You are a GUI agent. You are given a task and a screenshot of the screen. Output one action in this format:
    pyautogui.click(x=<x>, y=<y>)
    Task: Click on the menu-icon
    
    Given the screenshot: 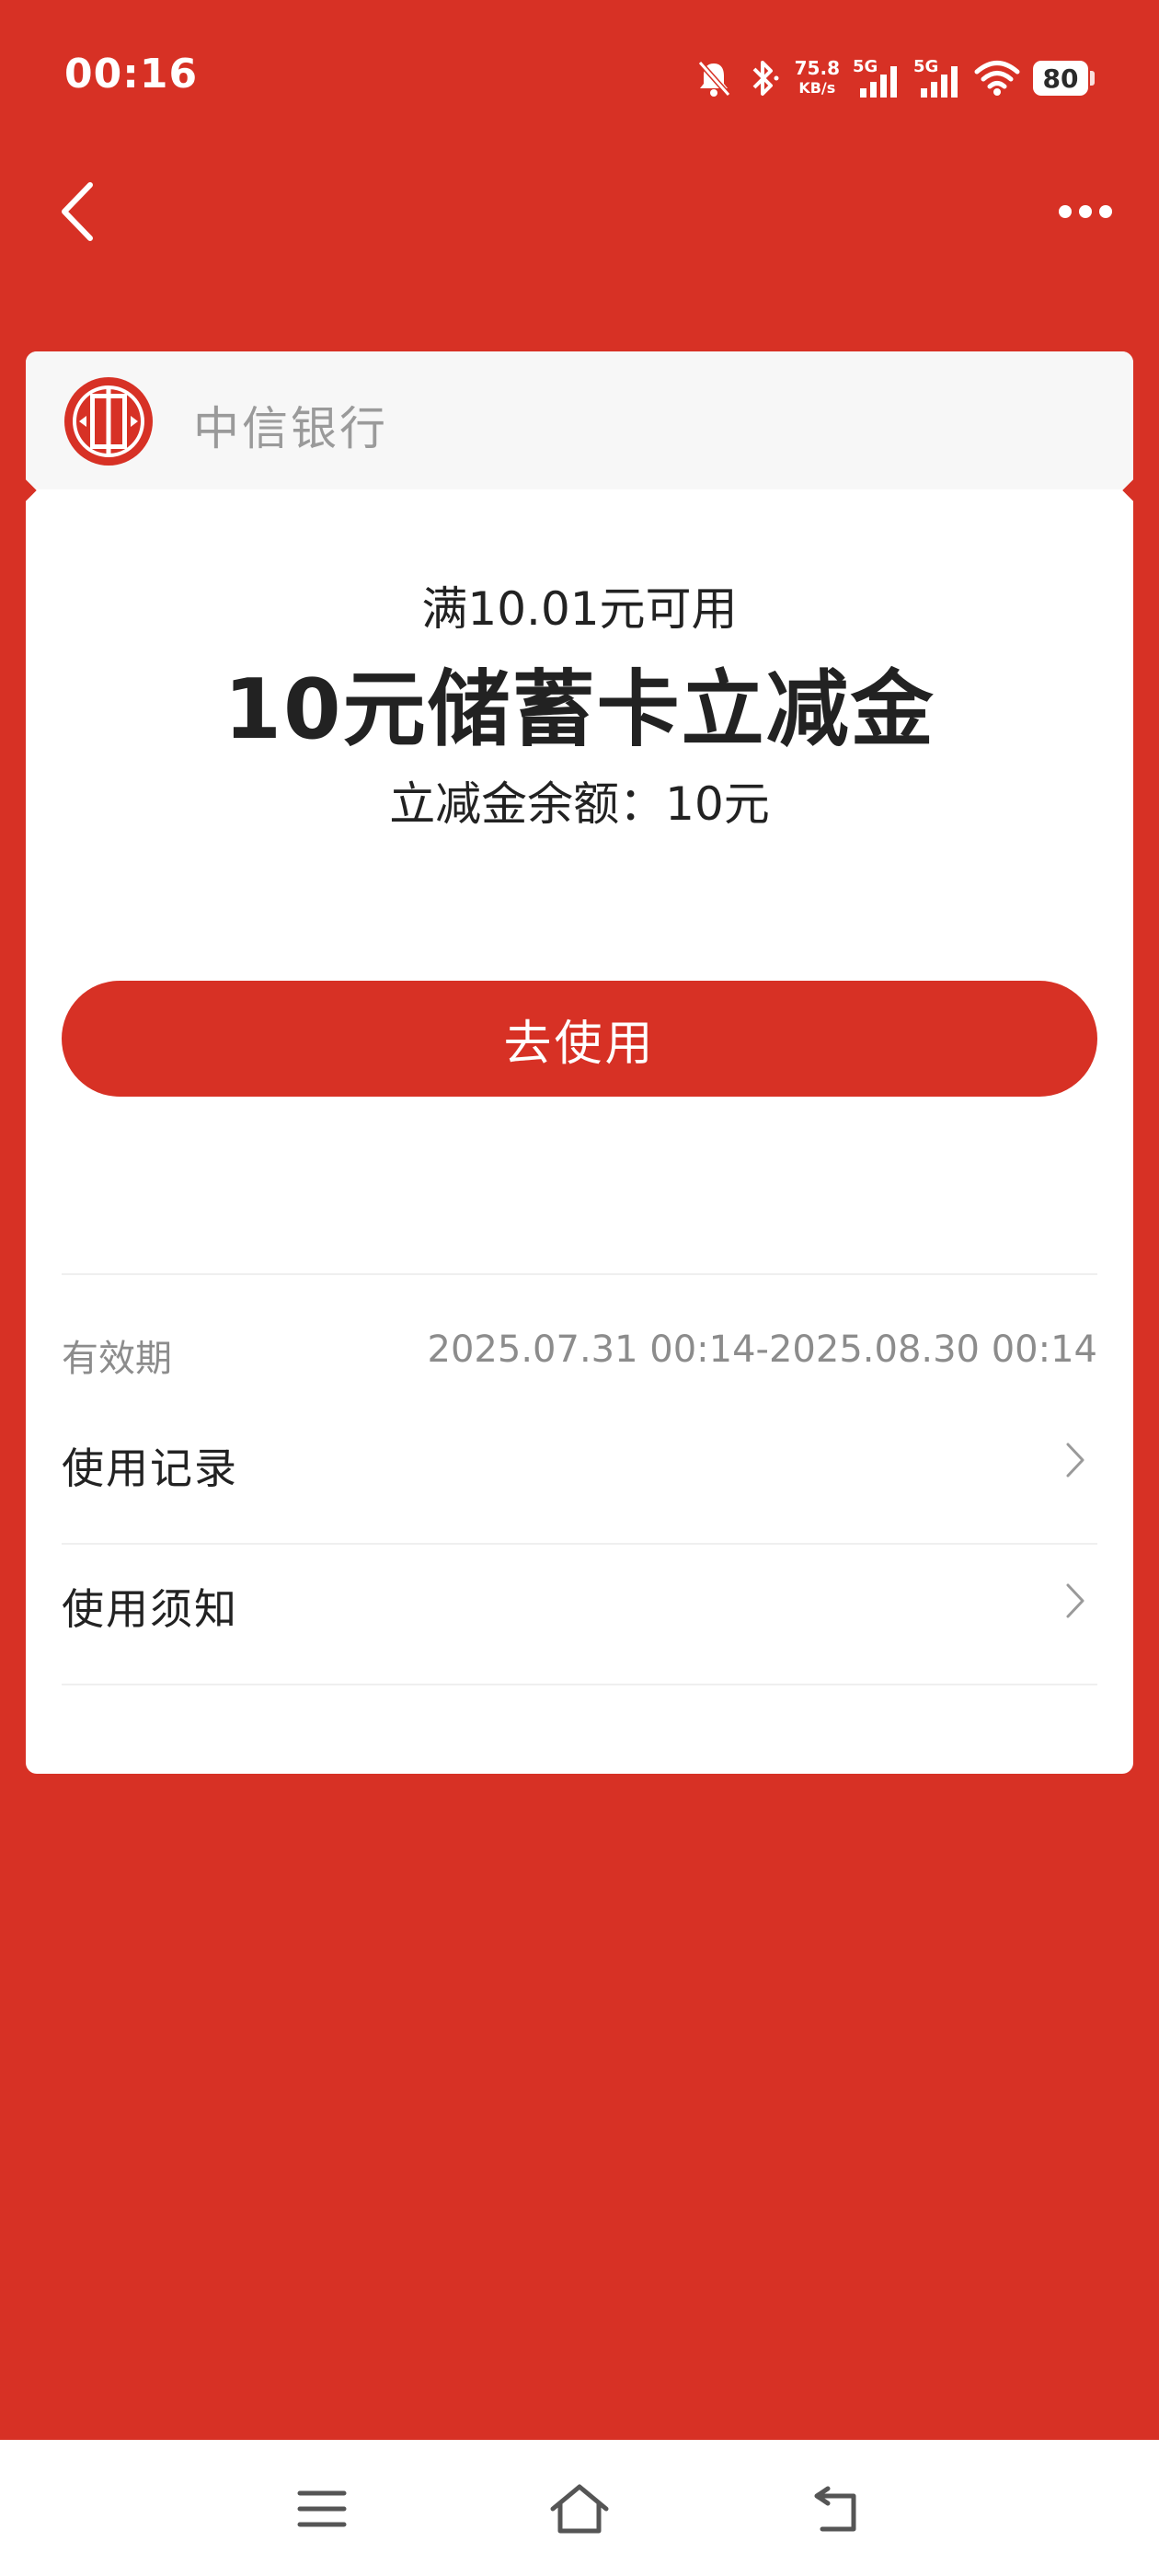 What is the action you would take?
    pyautogui.click(x=322, y=2508)
    